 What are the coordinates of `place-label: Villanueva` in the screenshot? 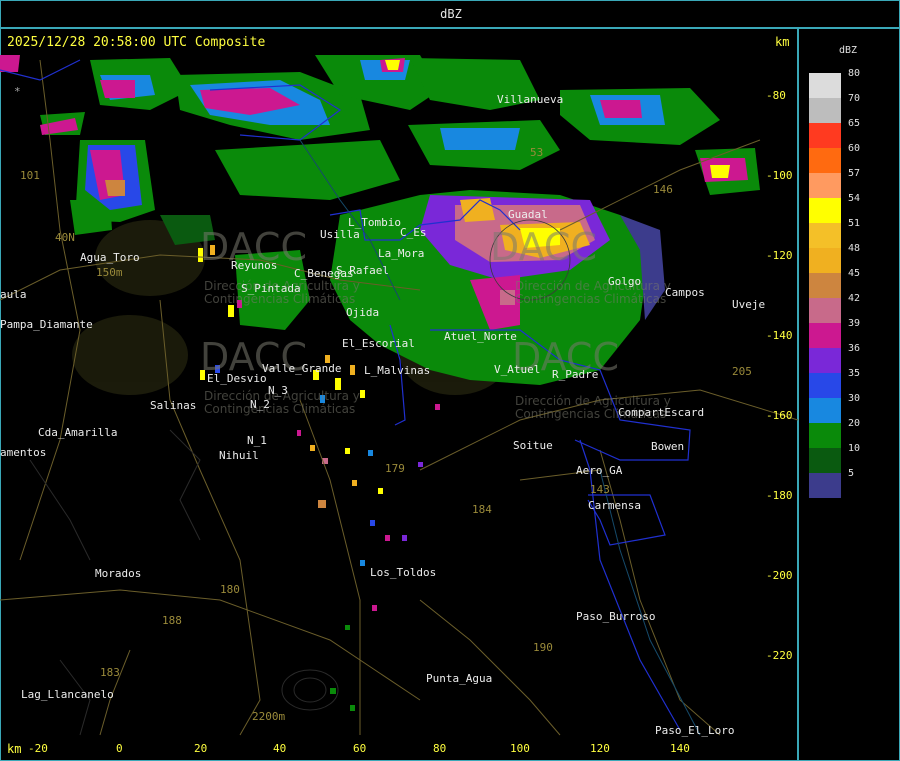 It's located at (530, 99).